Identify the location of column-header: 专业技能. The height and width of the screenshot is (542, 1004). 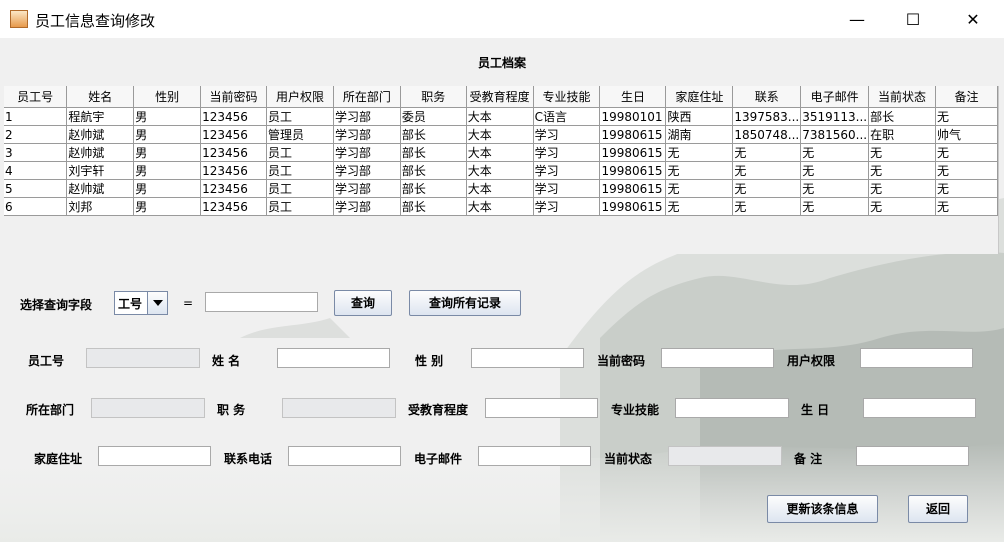
(567, 97).